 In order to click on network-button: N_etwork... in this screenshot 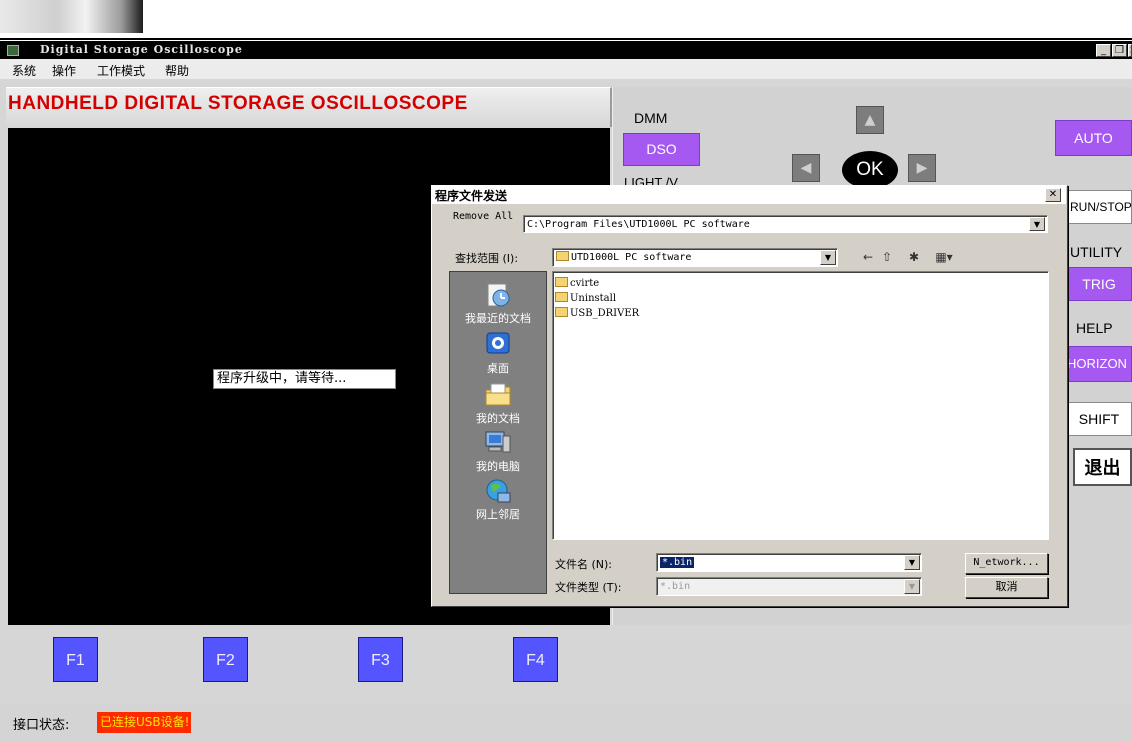, I will do `click(1006, 563)`.